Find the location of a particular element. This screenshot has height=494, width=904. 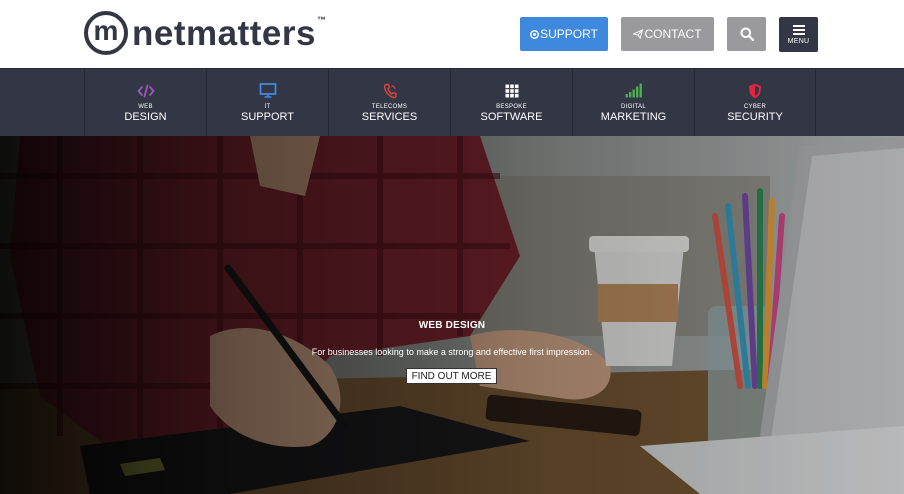

nav-item-label: DESIGN is located at coordinates (145, 116).